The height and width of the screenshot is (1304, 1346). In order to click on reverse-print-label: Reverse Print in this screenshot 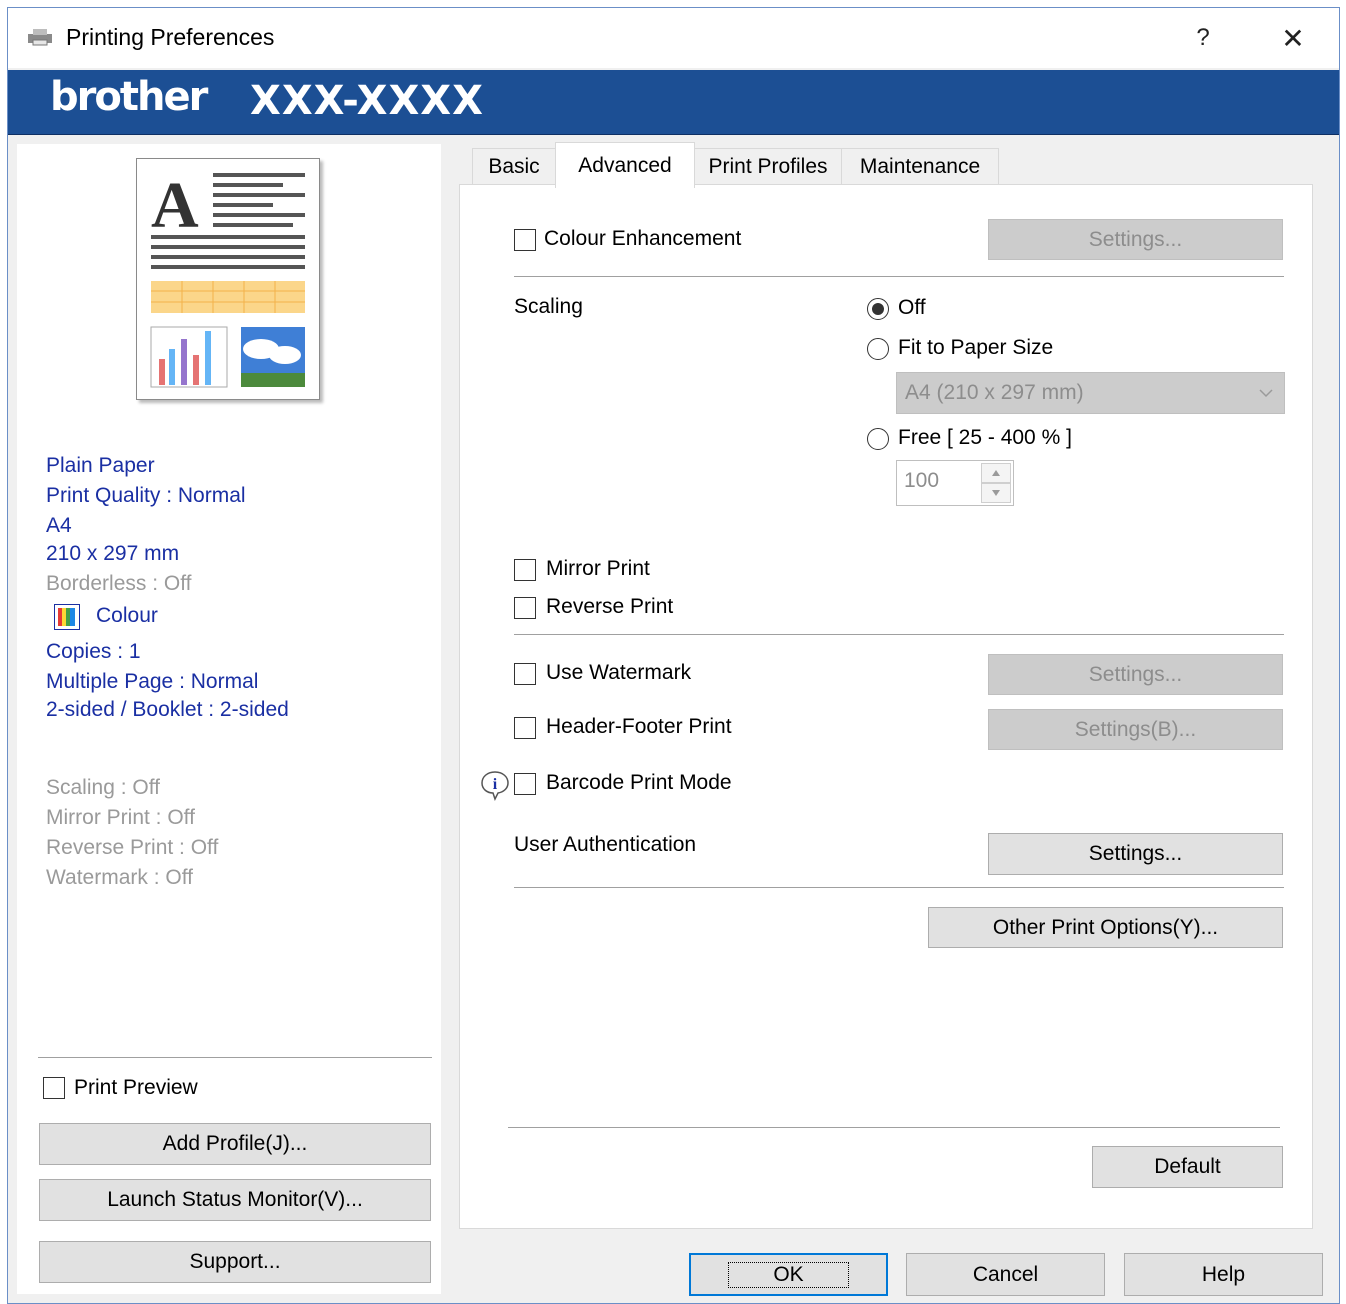, I will do `click(610, 606)`.